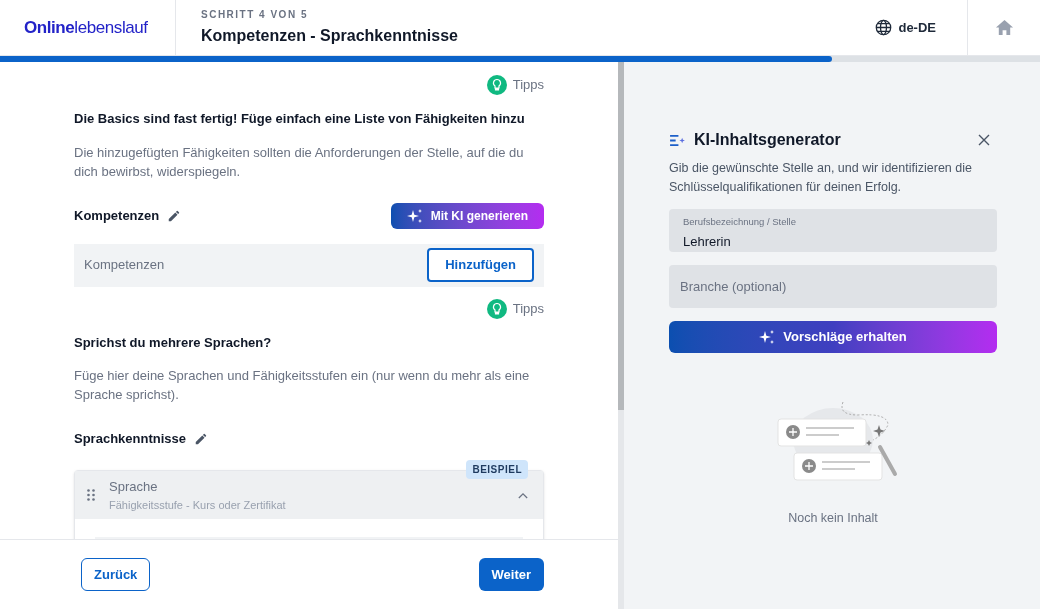  What do you see at coordinates (255, 15) in the screenshot?
I see `step-label: SCHRITT 4 VON 5` at bounding box center [255, 15].